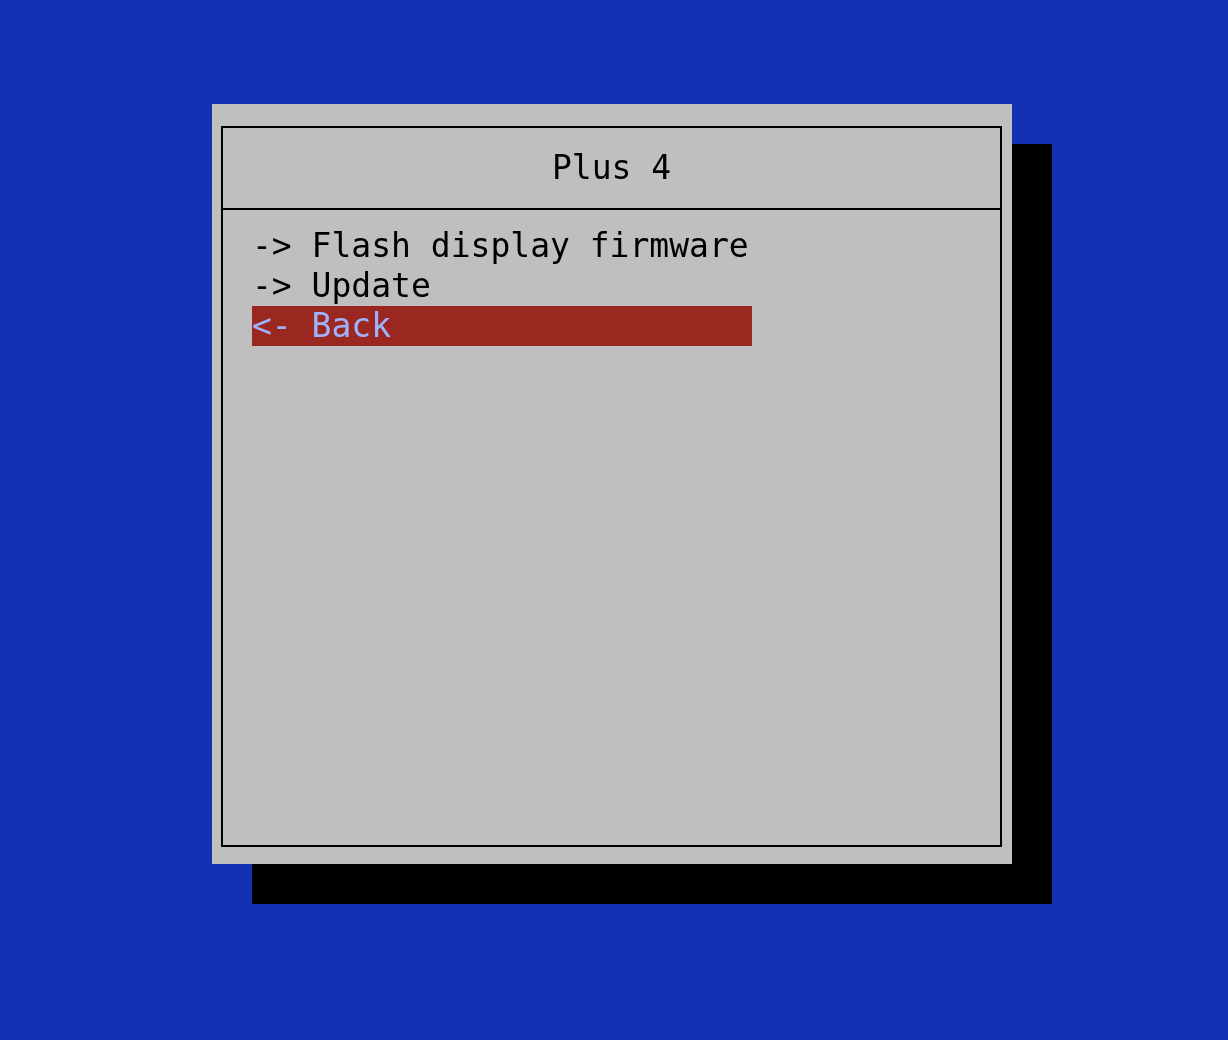 The image size is (1228, 1040). Describe the element at coordinates (502, 286) in the screenshot. I see `menu-item: -> Update` at that location.